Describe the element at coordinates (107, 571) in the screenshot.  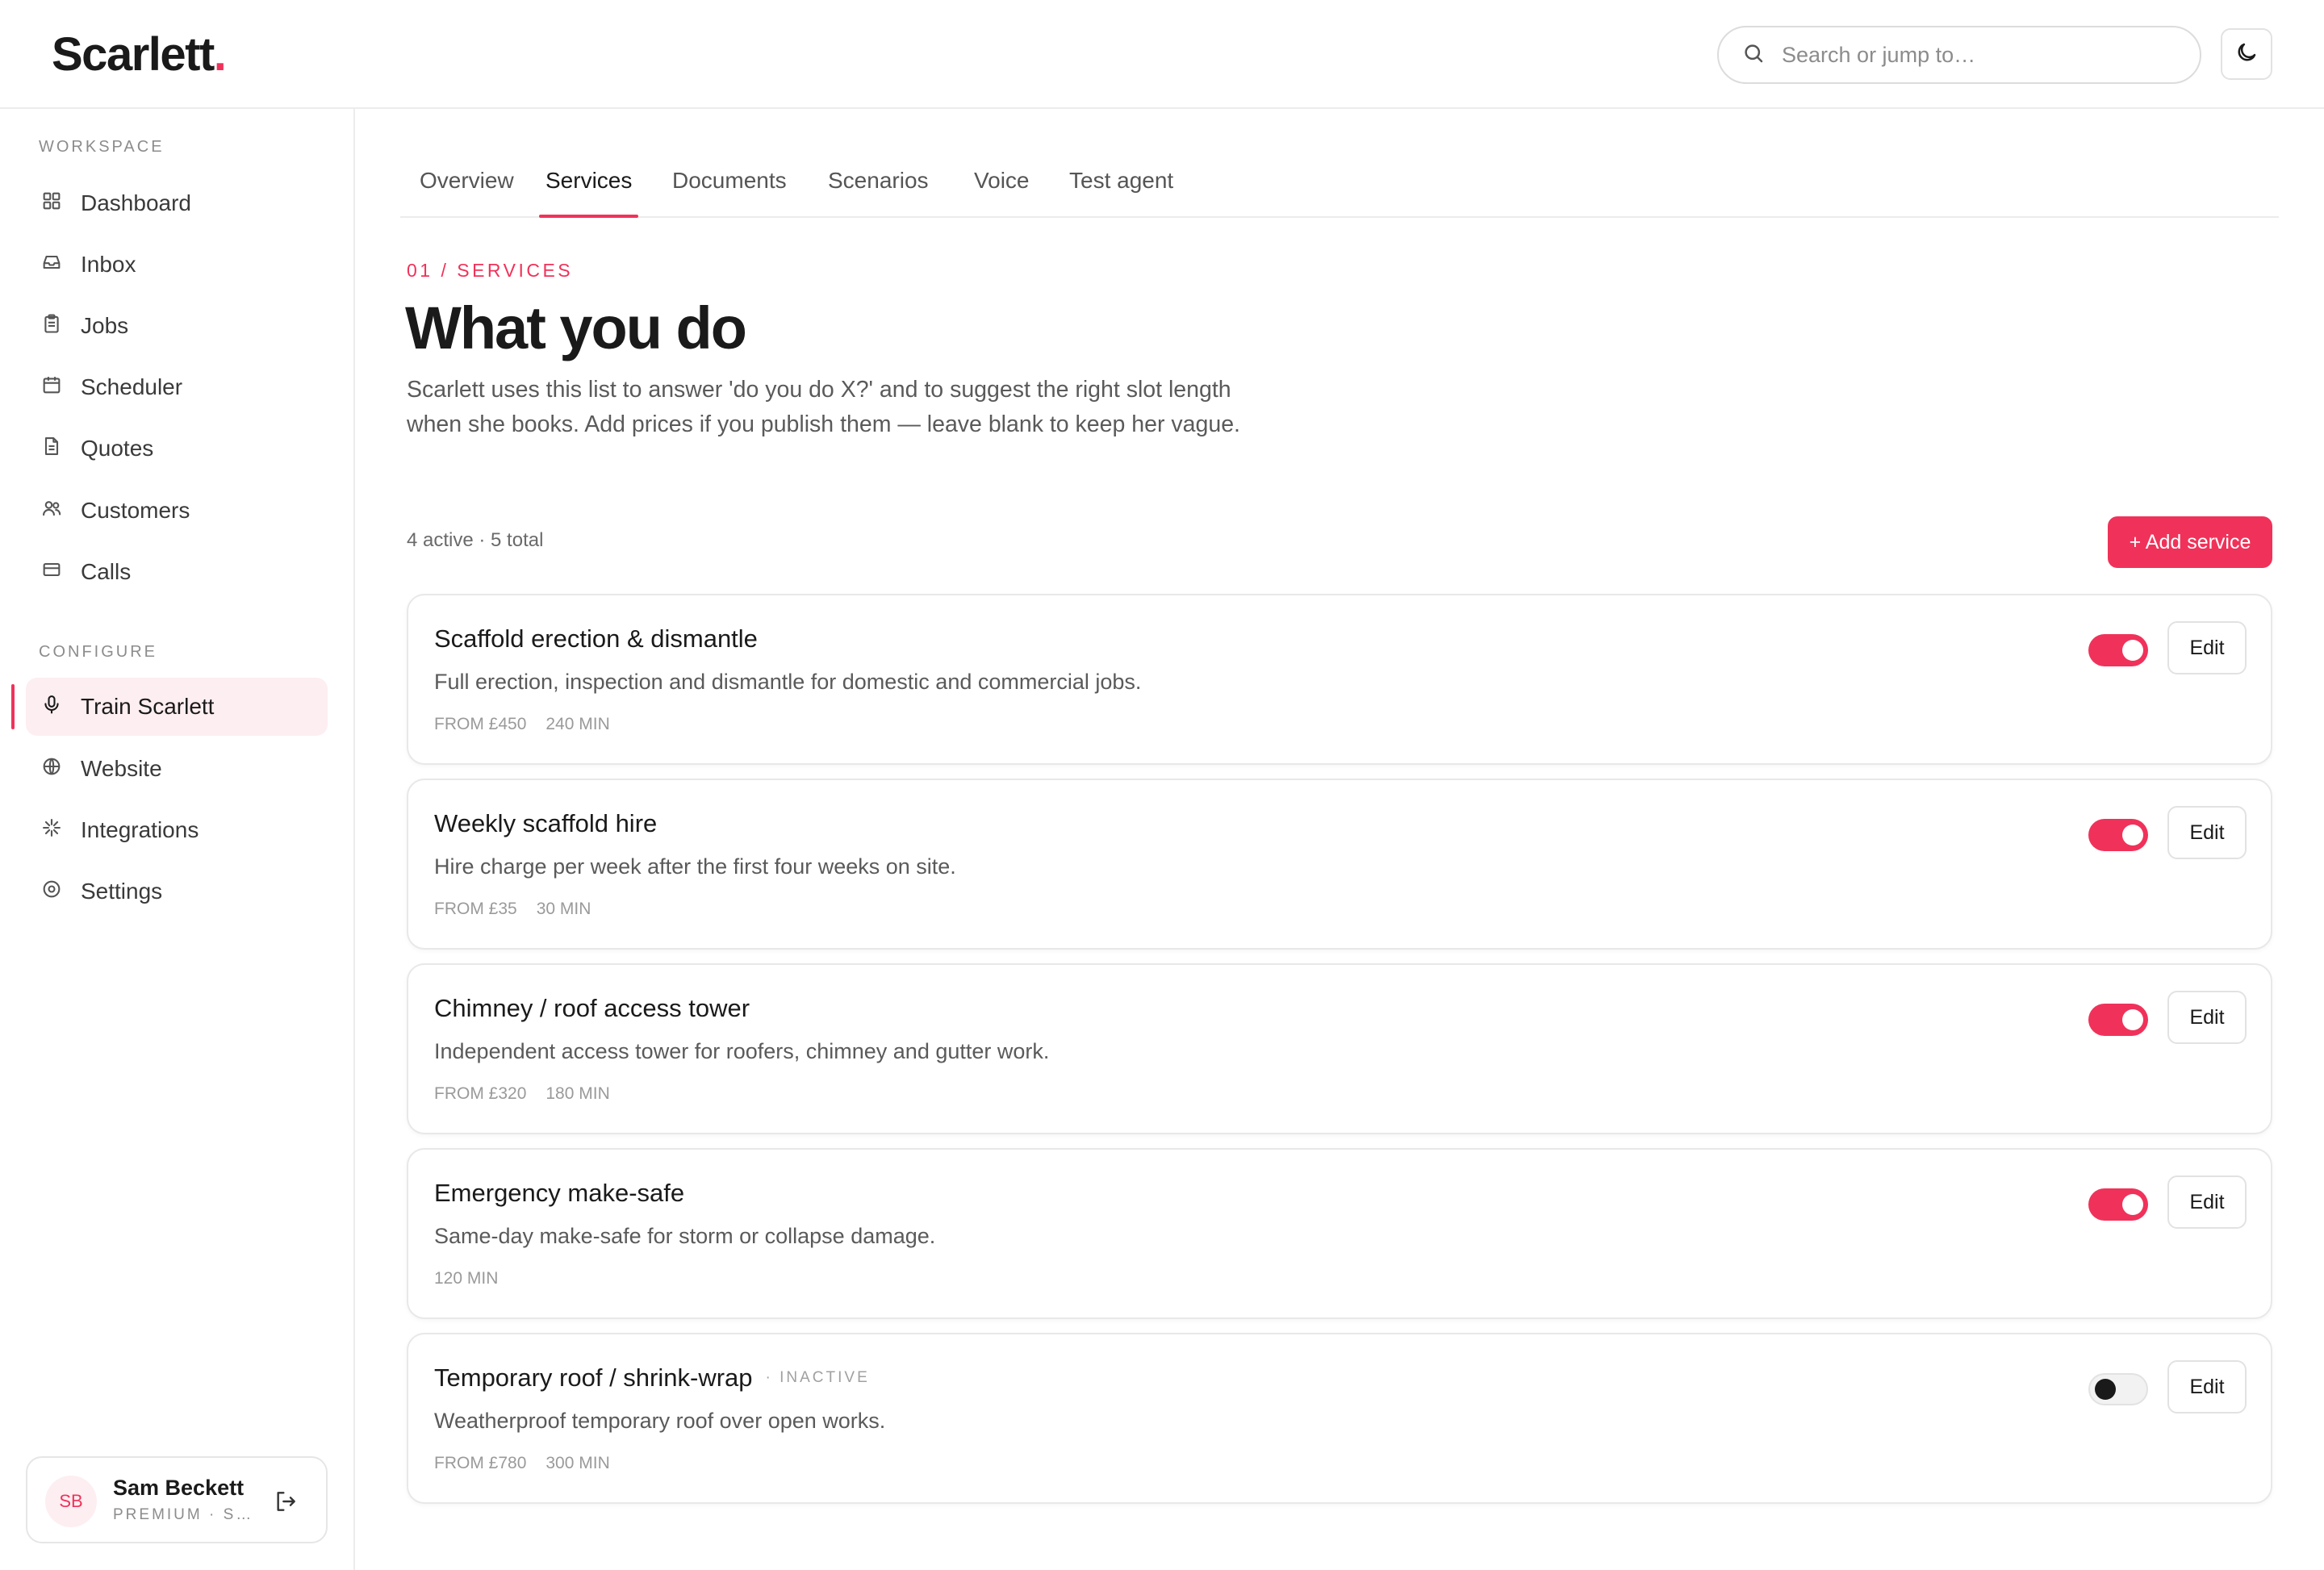
I see `sidebar-item-label: Calls` at that location.